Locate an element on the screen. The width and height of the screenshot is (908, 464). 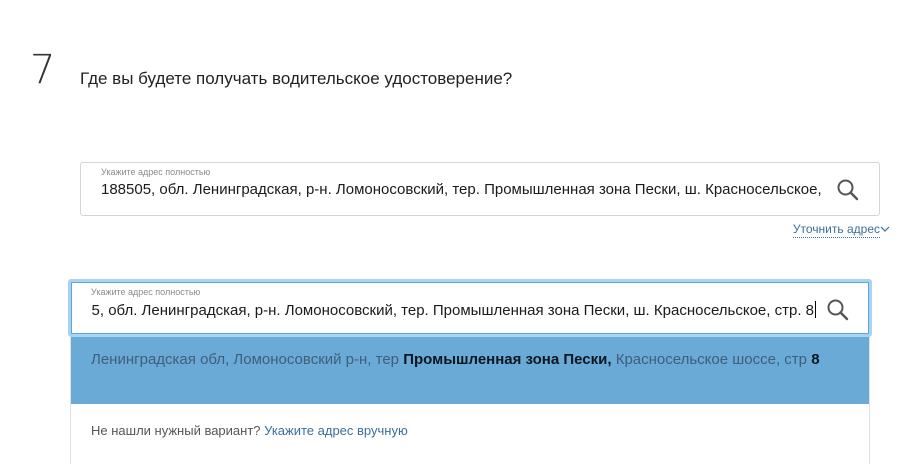
not-found-text: Не нашли нужный вариант? is located at coordinates (176, 430).